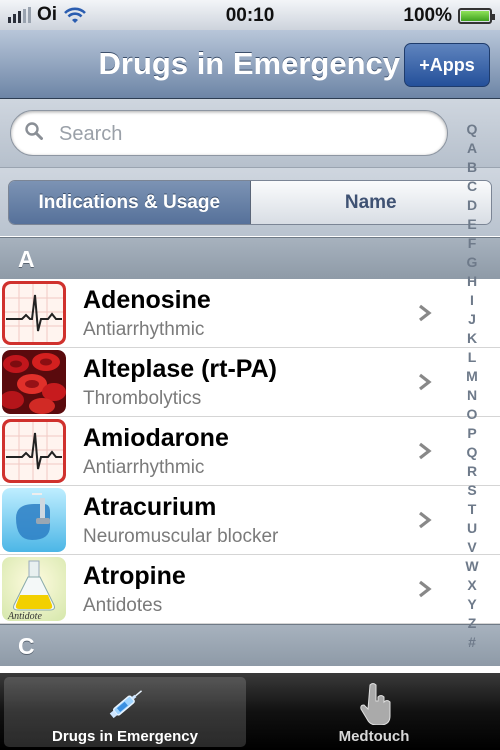 The image size is (500, 750). I want to click on index-letter: D, so click(472, 205).